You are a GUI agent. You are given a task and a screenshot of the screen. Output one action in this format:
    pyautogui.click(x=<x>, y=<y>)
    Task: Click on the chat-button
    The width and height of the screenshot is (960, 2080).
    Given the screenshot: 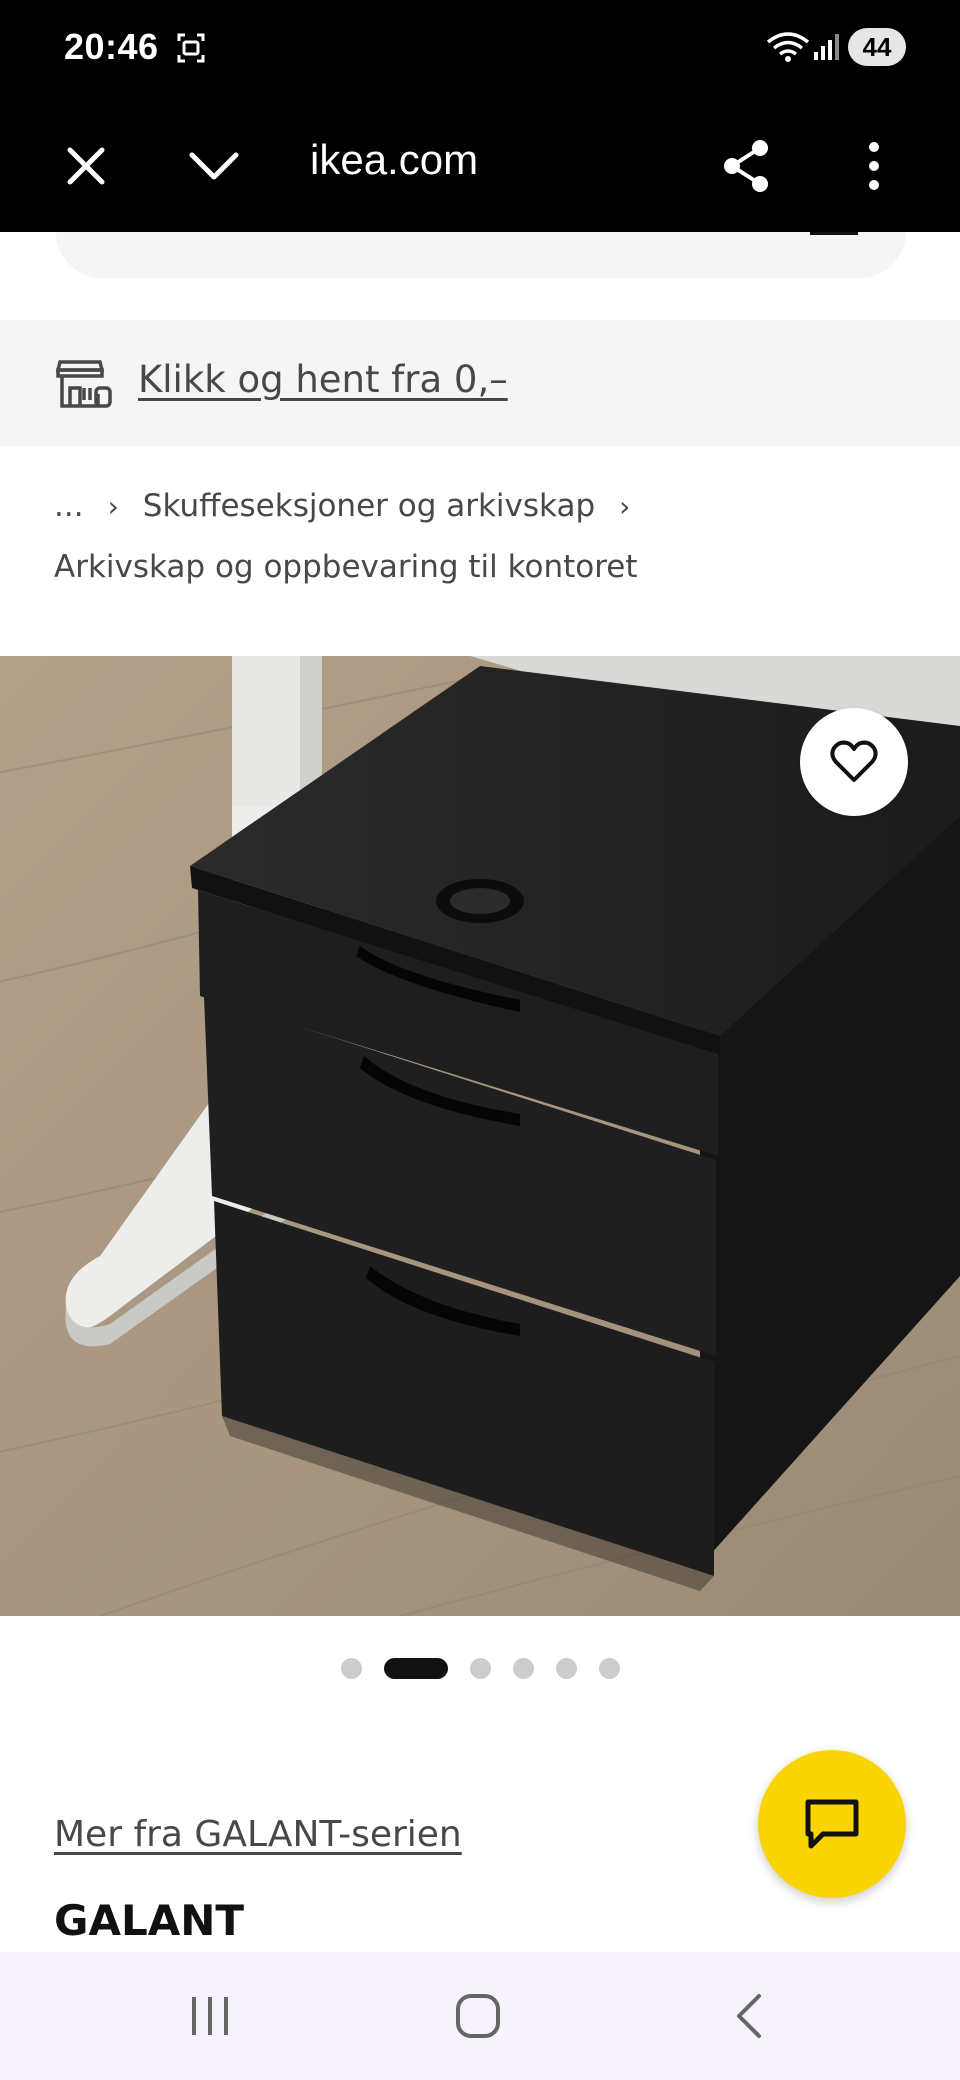 What is the action you would take?
    pyautogui.click(x=832, y=1824)
    